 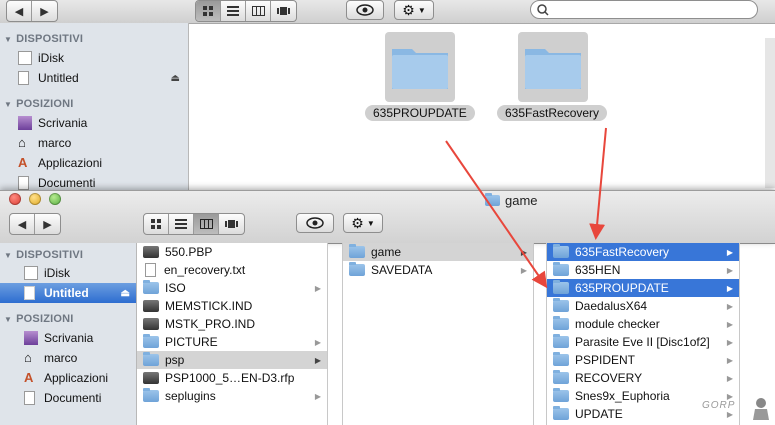 I want to click on annotation-arrows, so click(x=526, y=208).